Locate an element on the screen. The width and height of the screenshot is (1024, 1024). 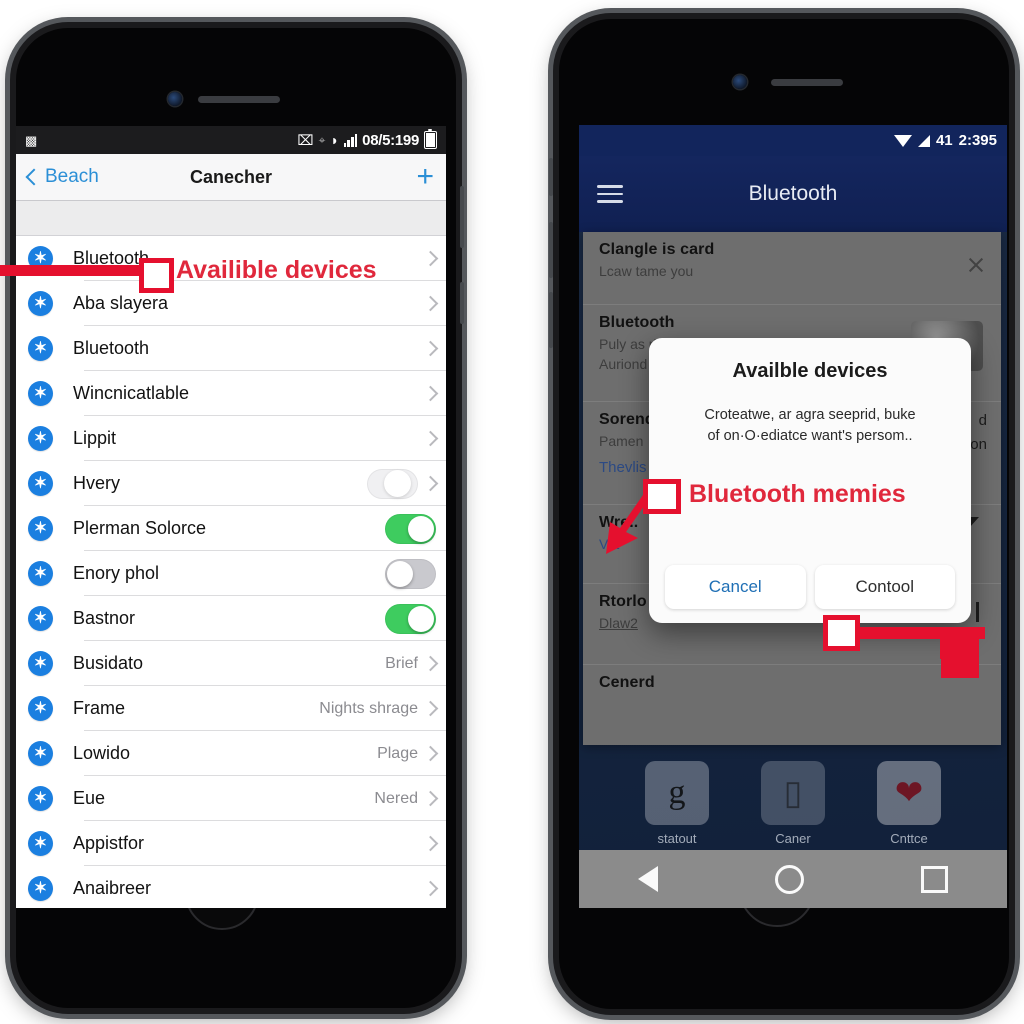
battery-icon is located at coordinates (430, 138).